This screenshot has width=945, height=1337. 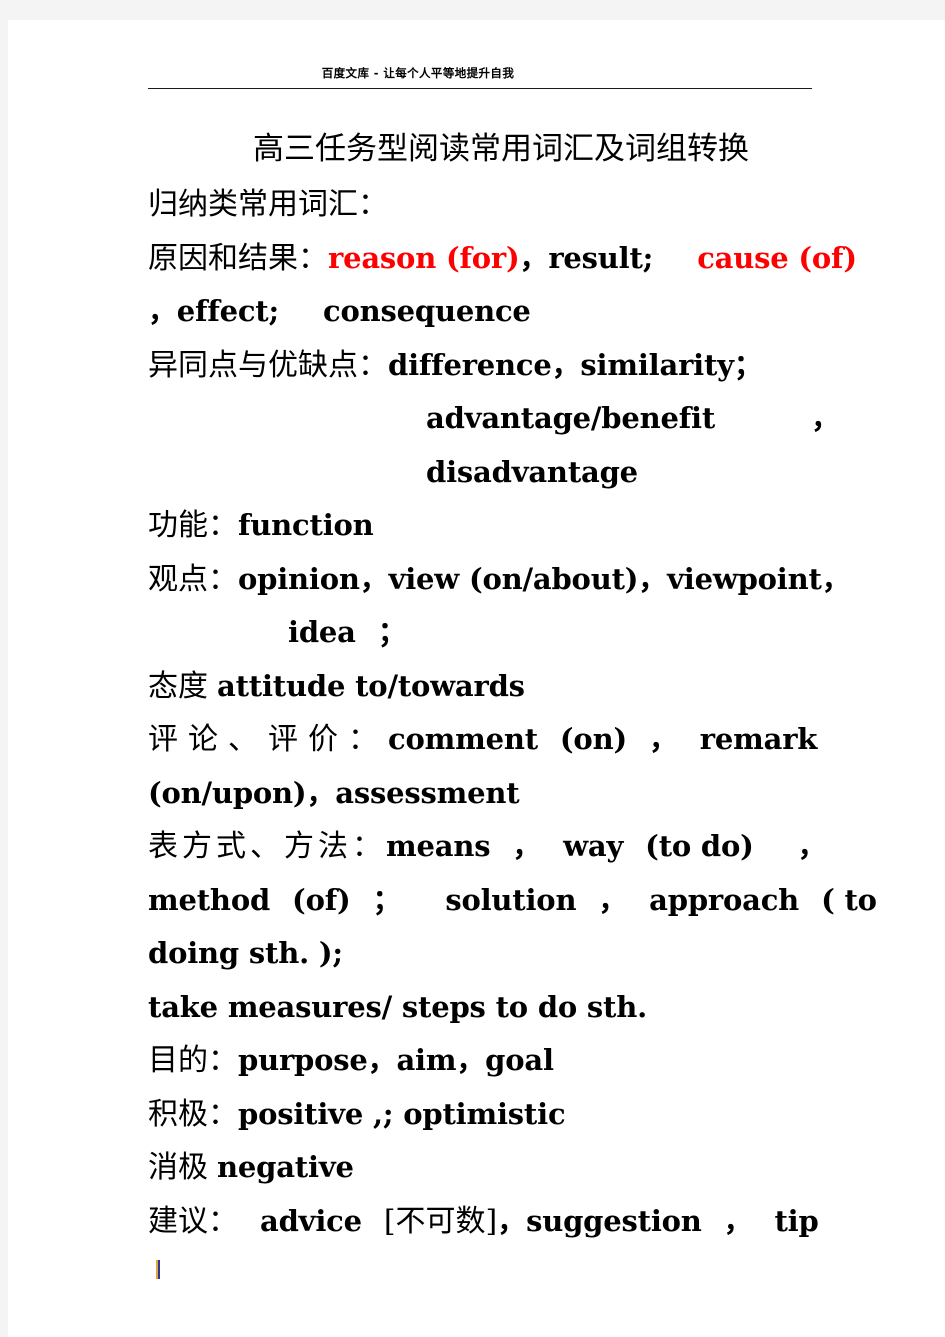 I want to click on term-approach-to: ( to, so click(x=849, y=899).